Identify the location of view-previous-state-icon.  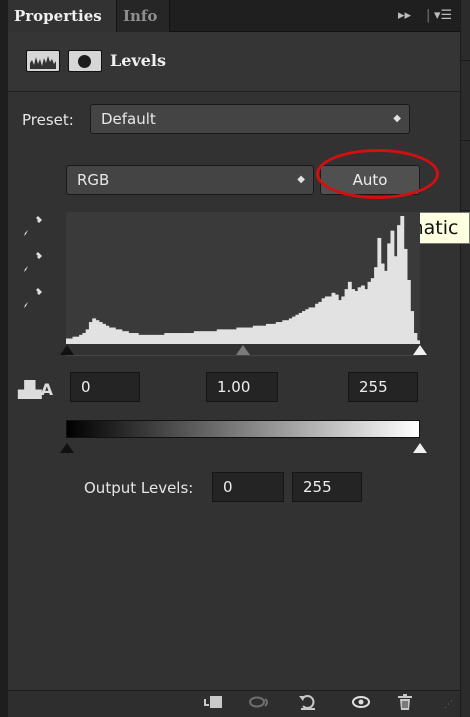
(260, 704).